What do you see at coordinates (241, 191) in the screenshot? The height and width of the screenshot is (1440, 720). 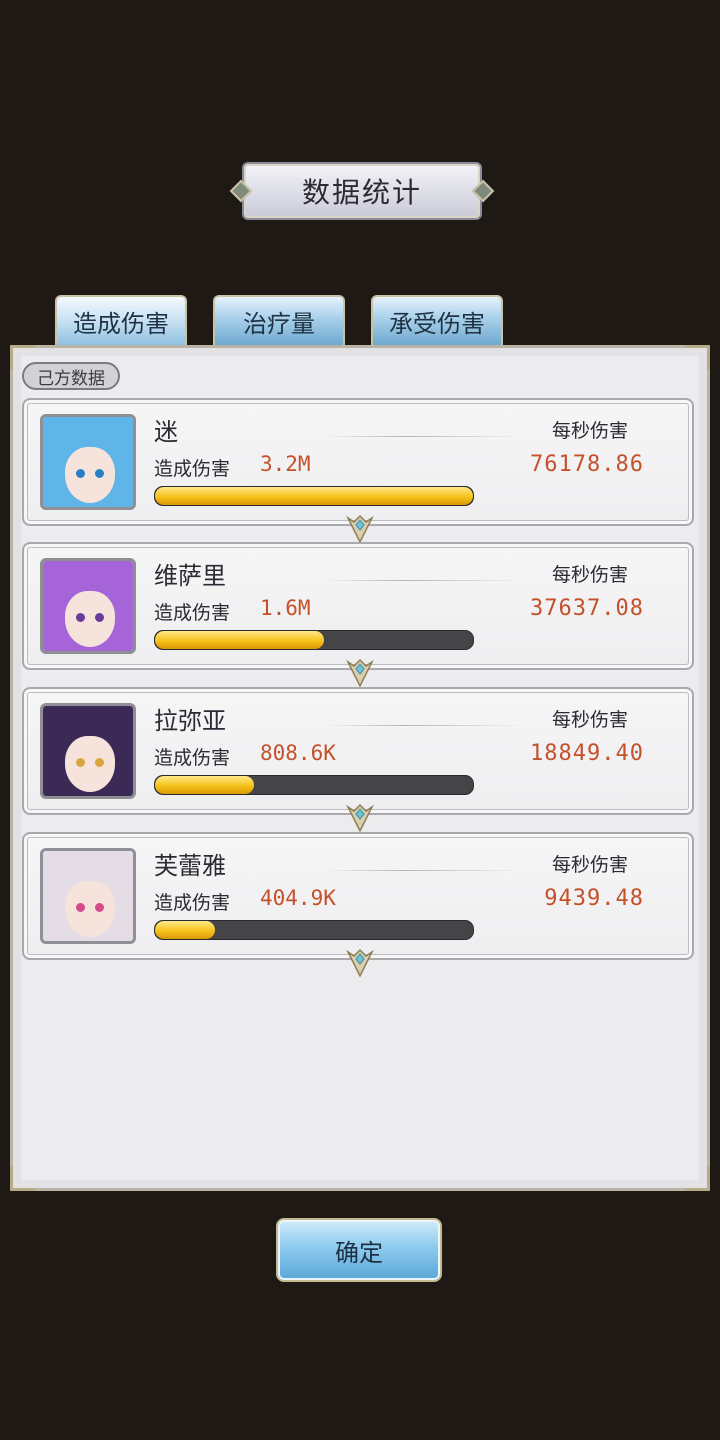 I see `banner-ornament-left` at bounding box center [241, 191].